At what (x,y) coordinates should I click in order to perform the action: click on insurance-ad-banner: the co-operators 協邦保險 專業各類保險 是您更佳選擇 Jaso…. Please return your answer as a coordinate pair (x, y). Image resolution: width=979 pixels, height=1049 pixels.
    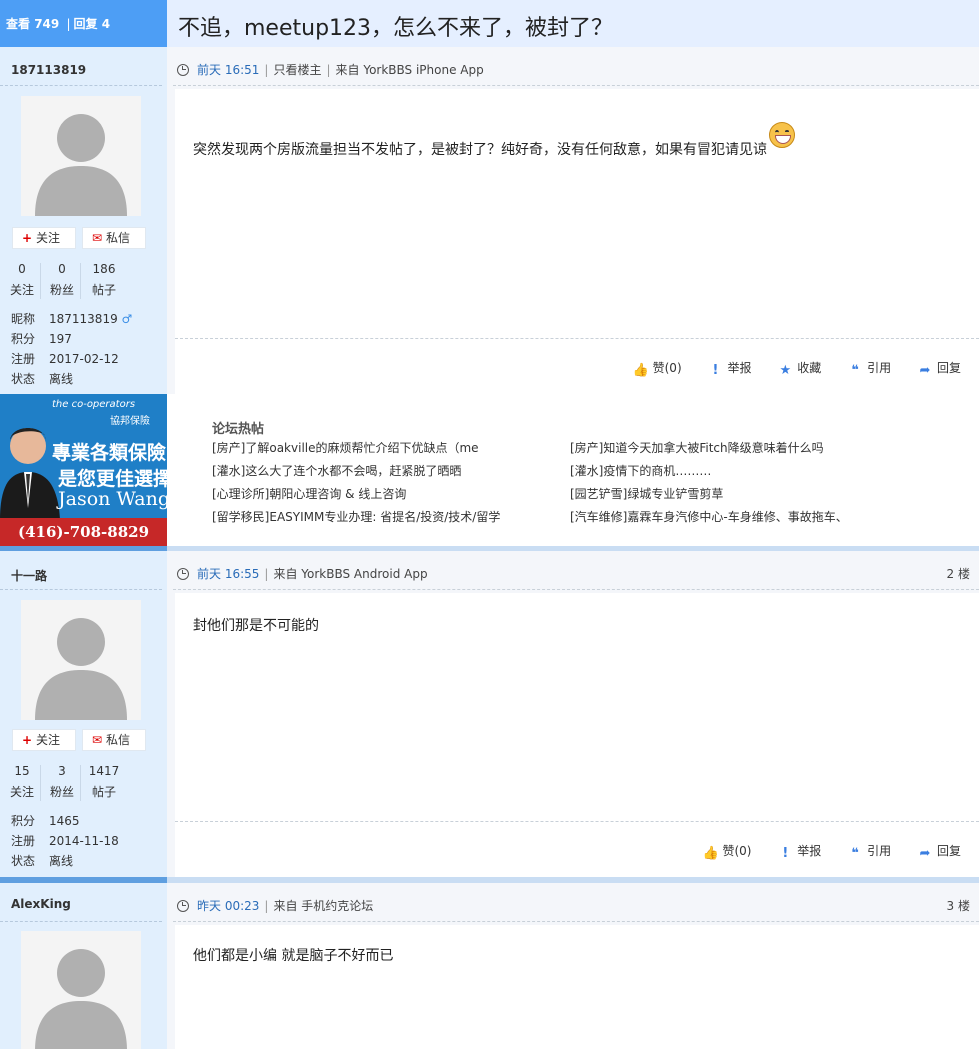
    Looking at the image, I should click on (83, 470).